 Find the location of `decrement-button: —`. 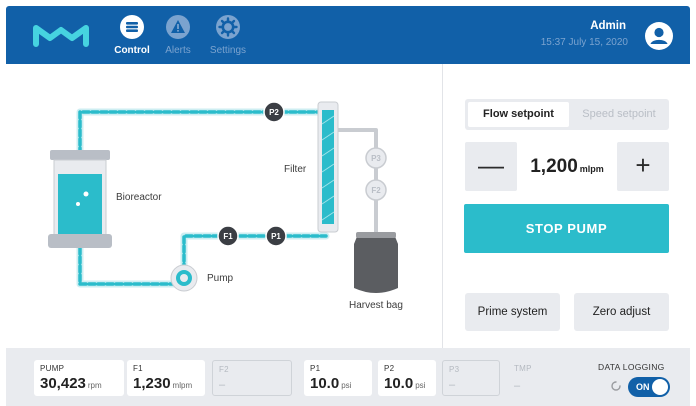

decrement-button: — is located at coordinates (491, 166).